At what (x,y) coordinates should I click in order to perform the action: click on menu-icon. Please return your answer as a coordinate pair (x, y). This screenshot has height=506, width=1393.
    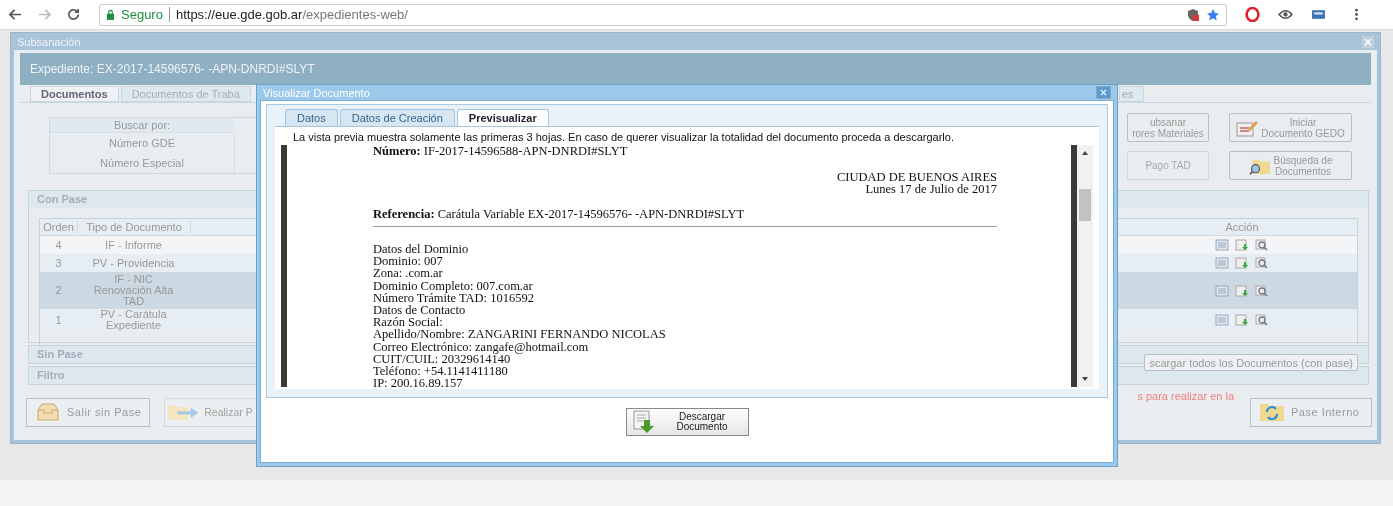
    Looking at the image, I should click on (1356, 14).